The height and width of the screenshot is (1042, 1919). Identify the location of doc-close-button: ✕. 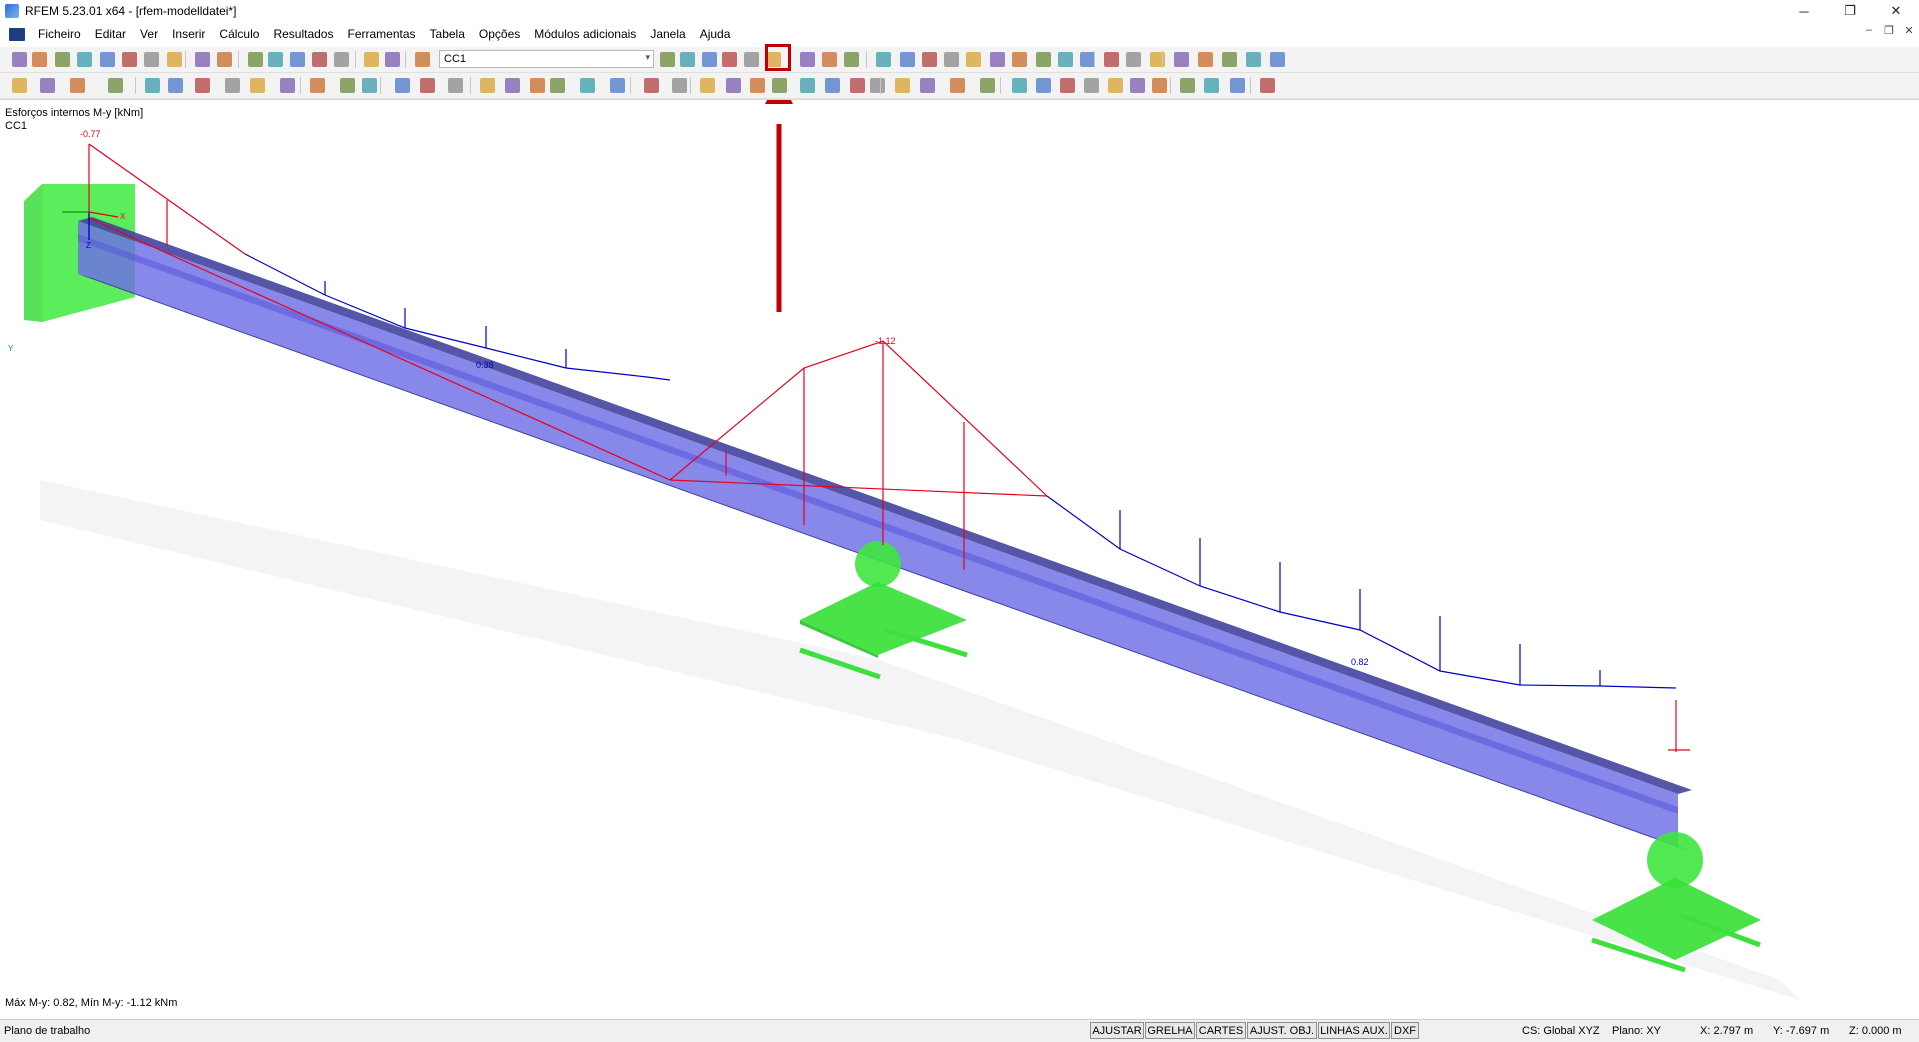
(1909, 30).